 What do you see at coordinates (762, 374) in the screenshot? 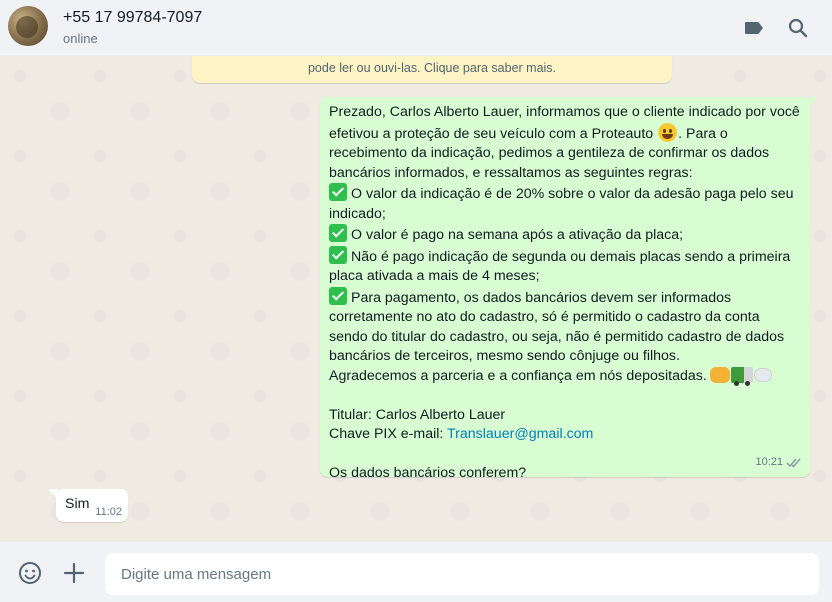
I see `dust-cloud-emoji-icon` at bounding box center [762, 374].